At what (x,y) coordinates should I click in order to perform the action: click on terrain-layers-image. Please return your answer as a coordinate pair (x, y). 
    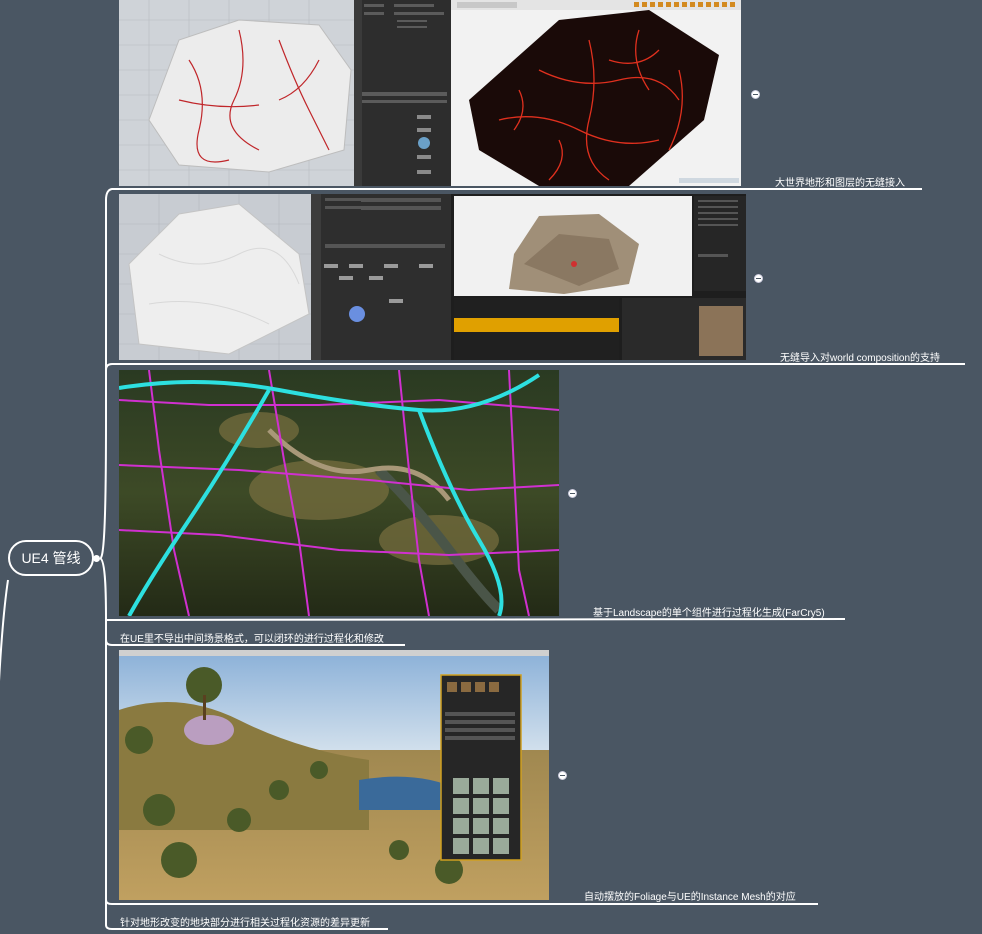
    Looking at the image, I should click on (430, 93).